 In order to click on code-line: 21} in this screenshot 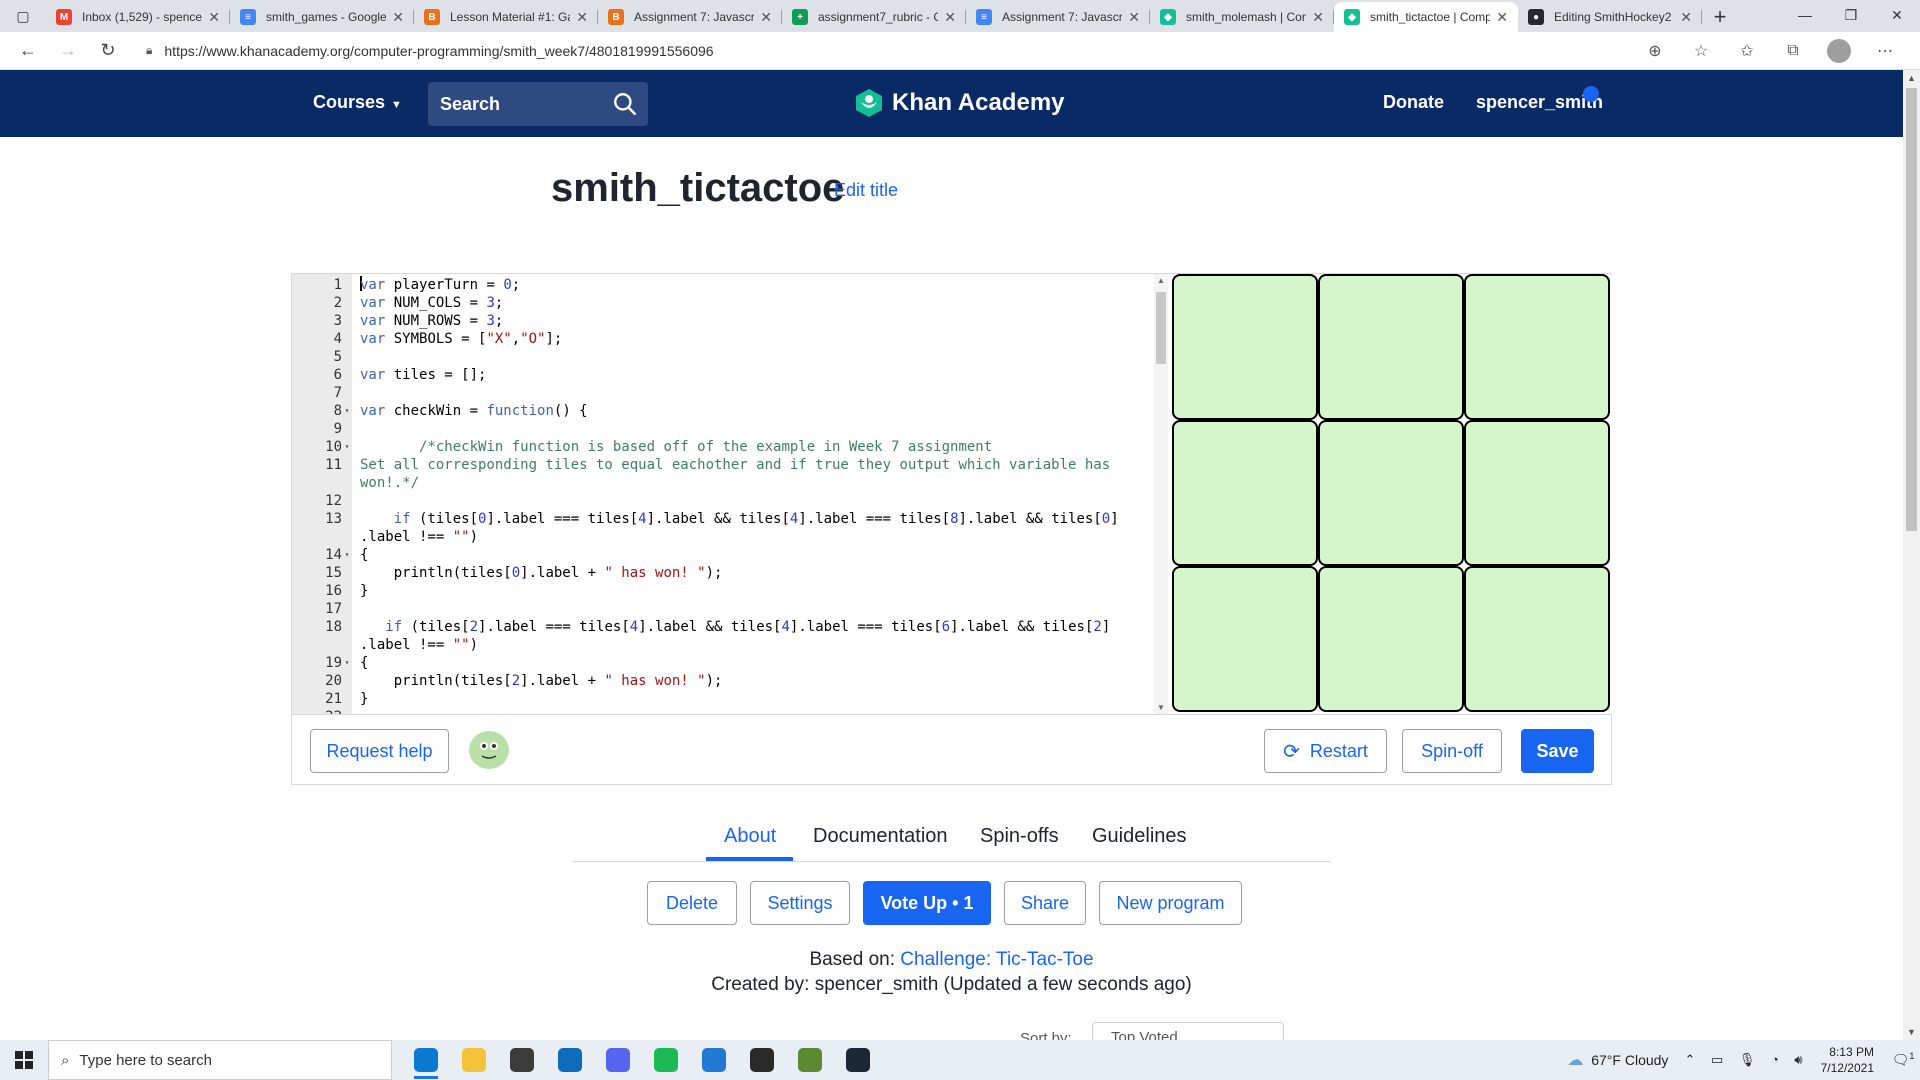, I will do `click(722, 699)`.